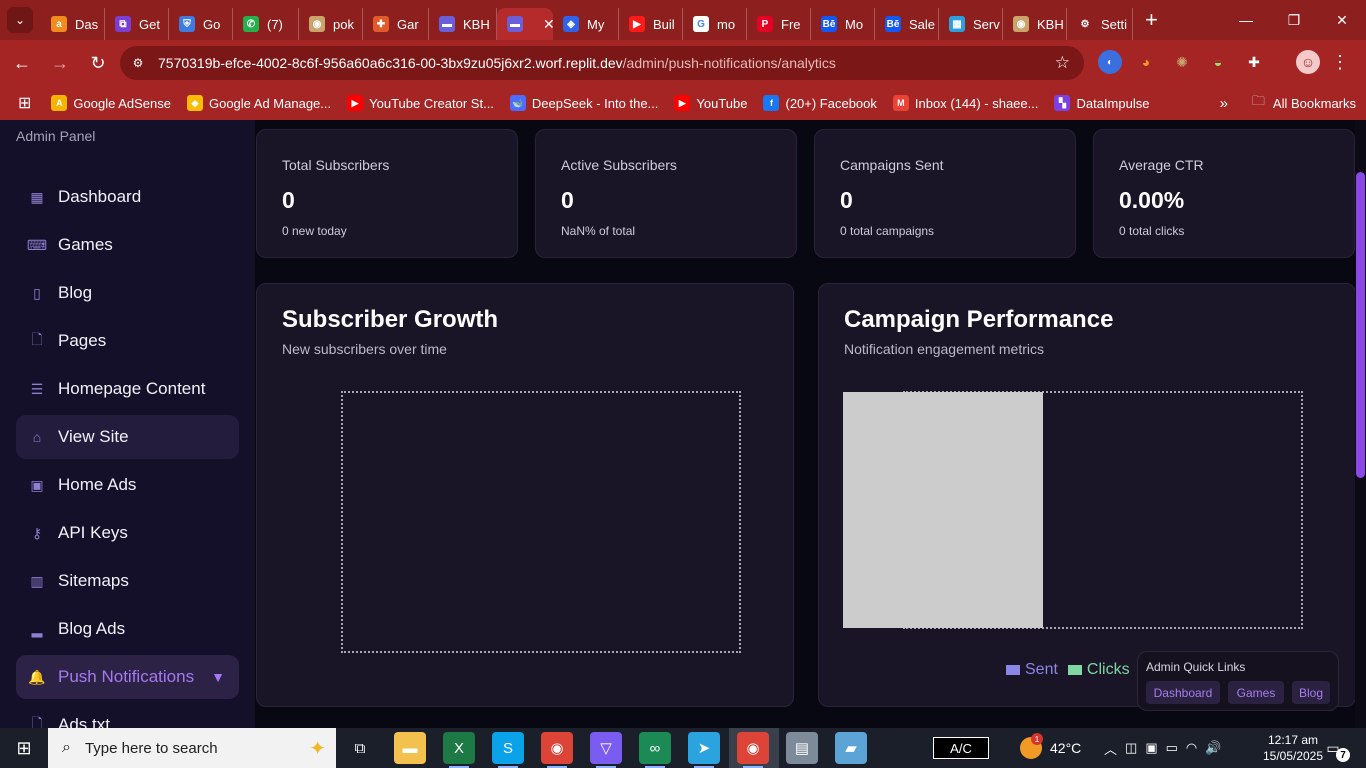 This screenshot has height=768, width=1366. Describe the element at coordinates (396, 24) in the screenshot. I see `browser-tab: ✚ Gar` at that location.